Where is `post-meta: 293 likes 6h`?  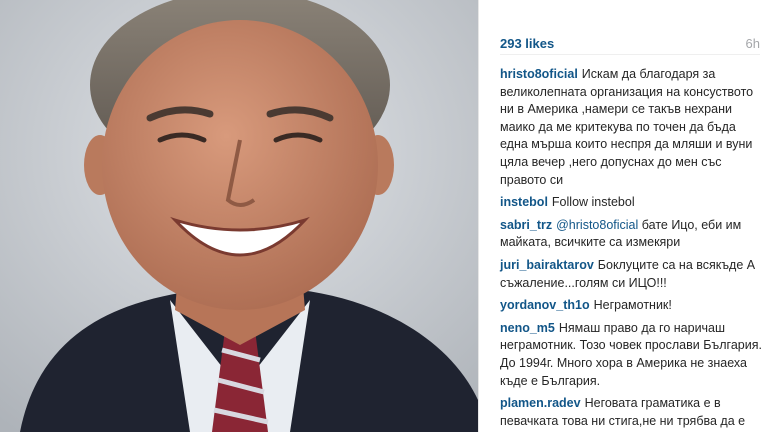
post-meta: 293 likes 6h is located at coordinates (630, 43).